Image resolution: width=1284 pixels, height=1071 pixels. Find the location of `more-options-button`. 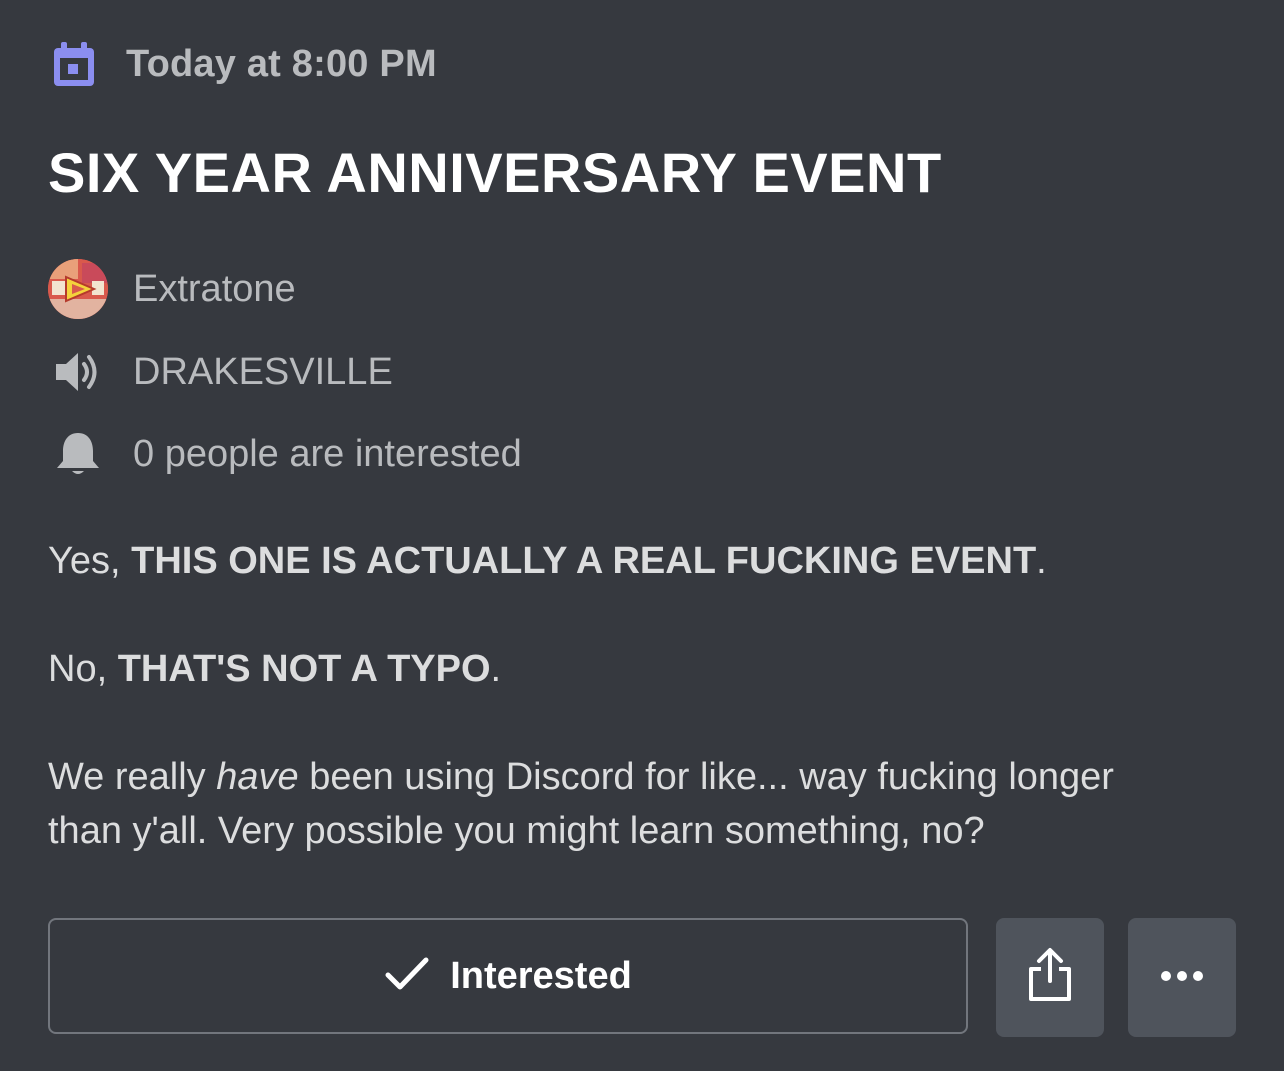

more-options-button is located at coordinates (1182, 977).